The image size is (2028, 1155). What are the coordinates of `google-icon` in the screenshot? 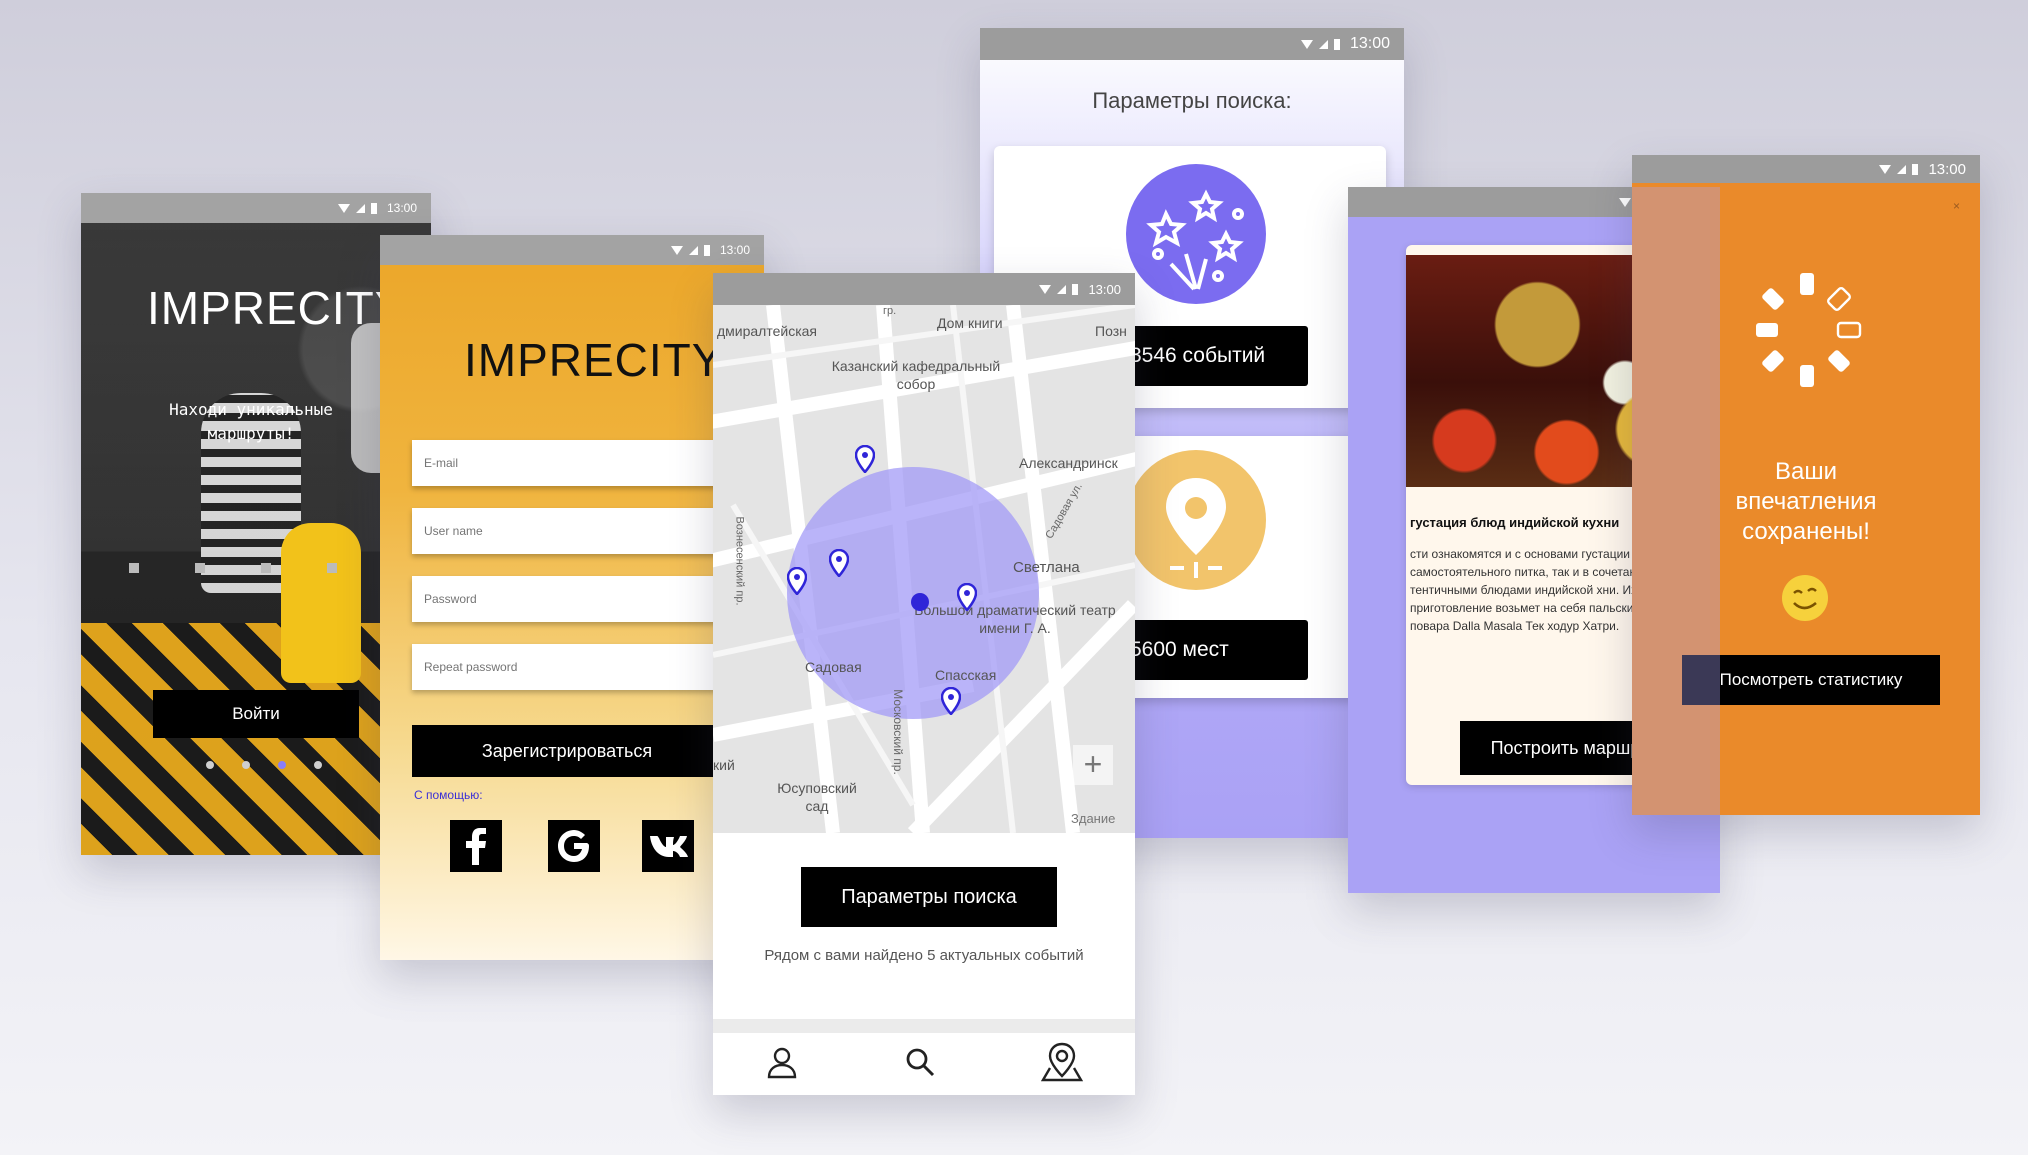 It's located at (574, 846).